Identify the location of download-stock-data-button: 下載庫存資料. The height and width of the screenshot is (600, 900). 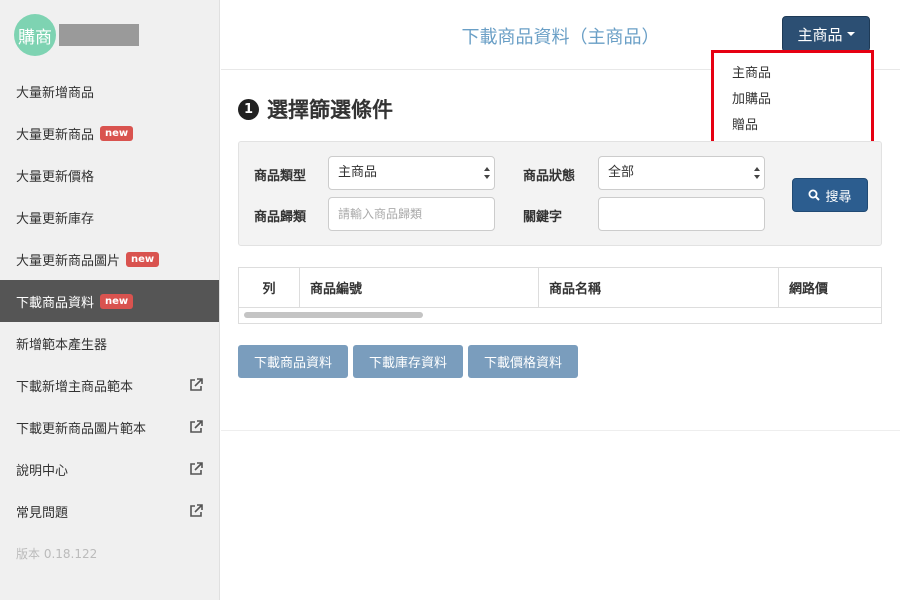
(408, 361).